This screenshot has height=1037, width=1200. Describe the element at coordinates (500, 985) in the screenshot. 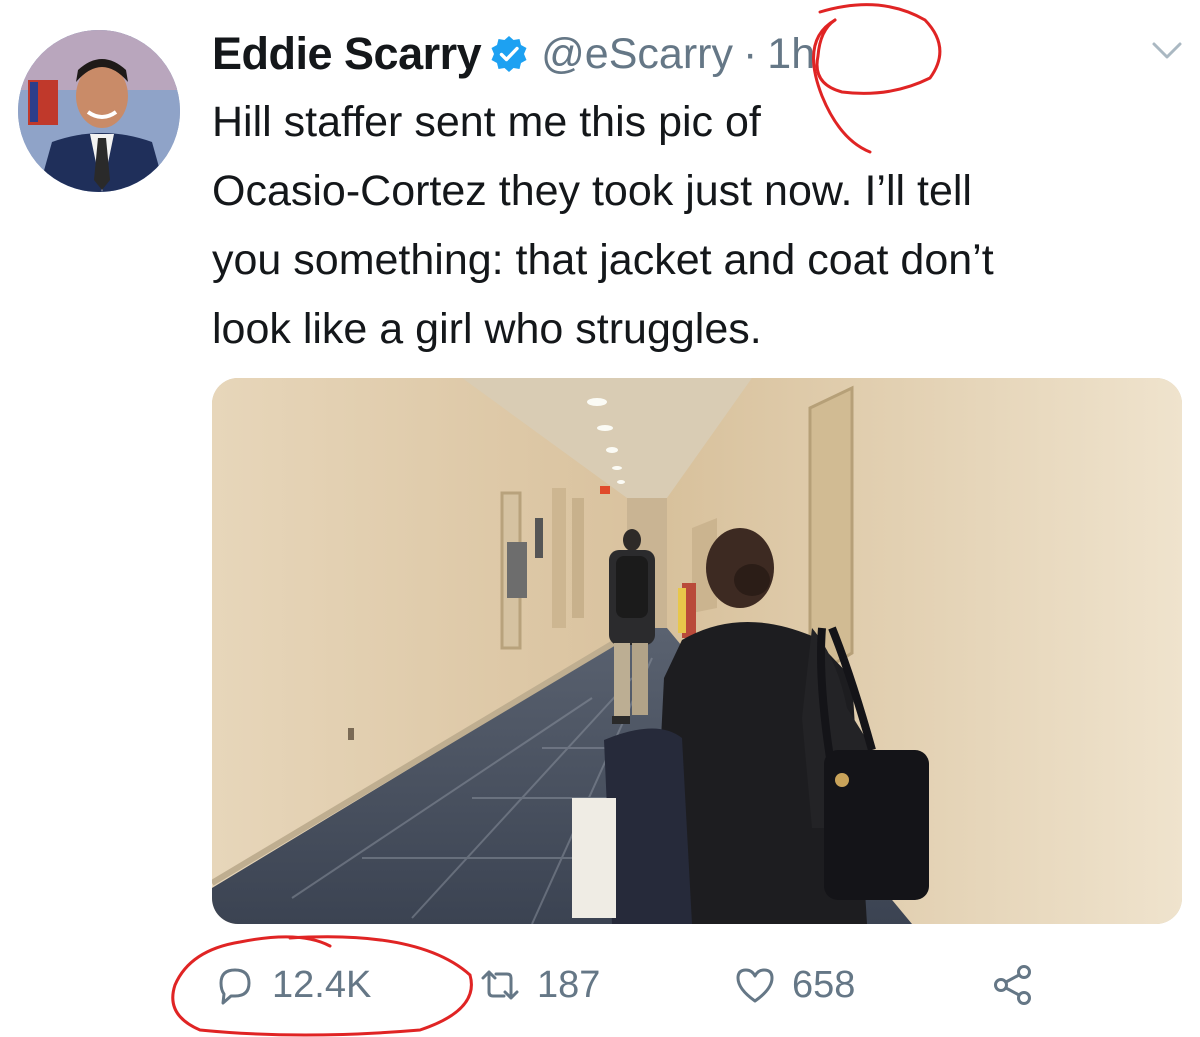

I see `retweet-icon` at that location.